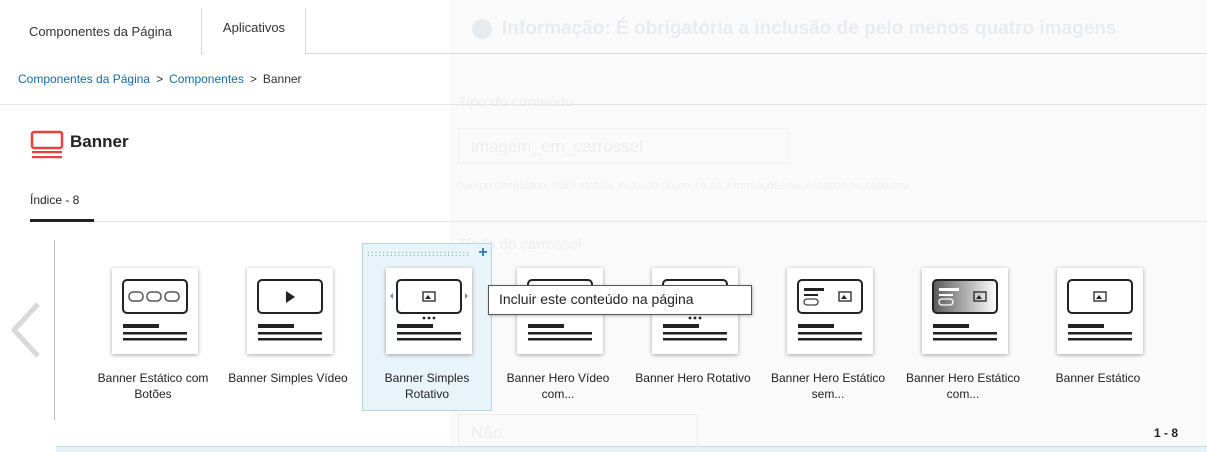  Describe the element at coordinates (1098, 378) in the screenshot. I see `carousel-item-label: Banner Estático` at that location.